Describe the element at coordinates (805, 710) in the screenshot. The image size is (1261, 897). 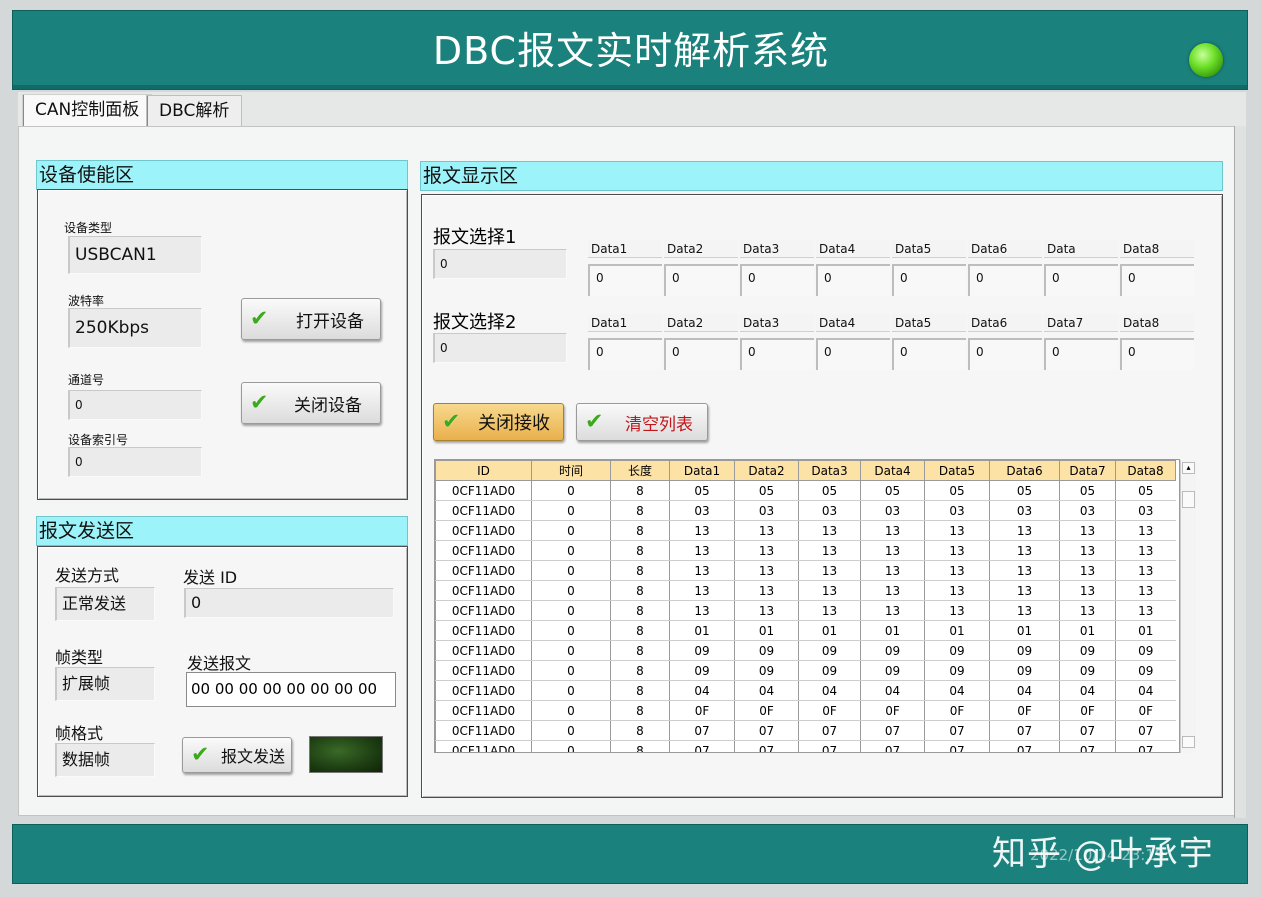
I see `table-row: 0CF11AD0 0 8 0F 0F 0F 0F 0F 0F 0F 0F` at that location.